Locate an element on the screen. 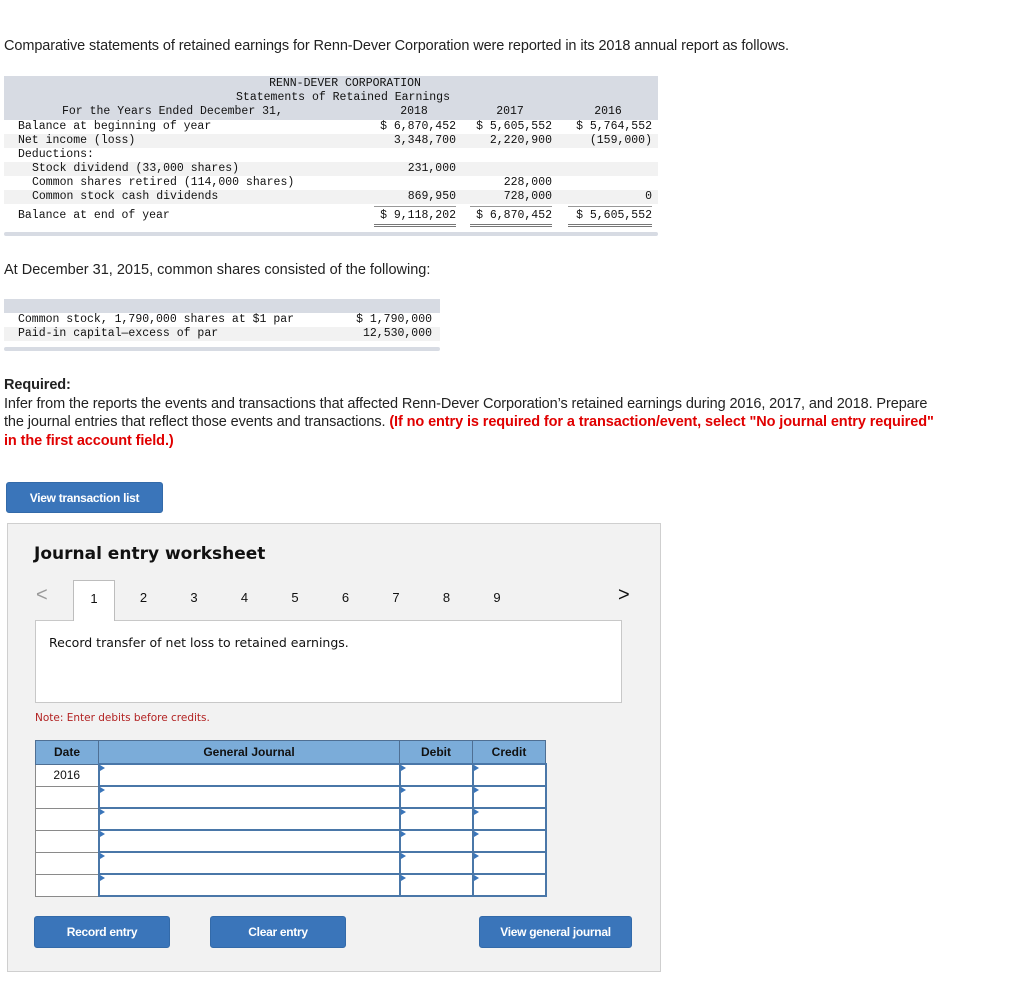 Image resolution: width=1024 pixels, height=991 pixels. statement-row: Deductions: is located at coordinates (331, 155).